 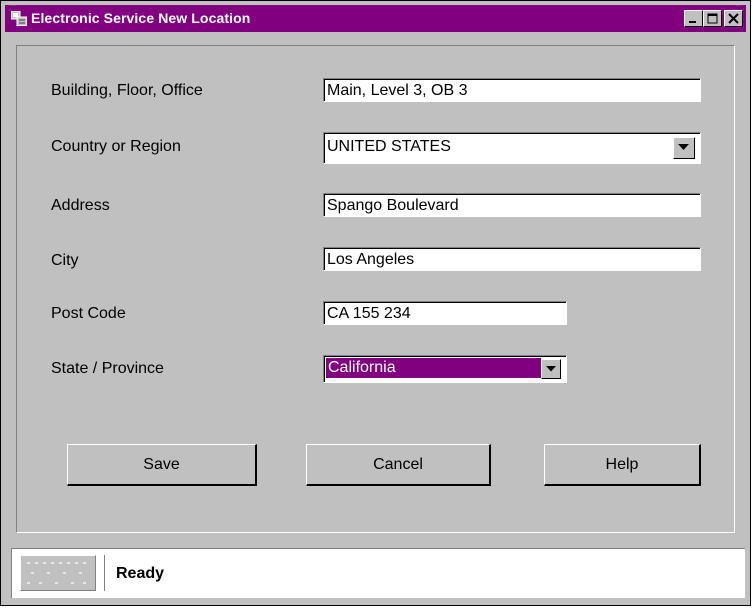 What do you see at coordinates (512, 90) in the screenshot?
I see `building-input: Main, Level 3, OB 3` at bounding box center [512, 90].